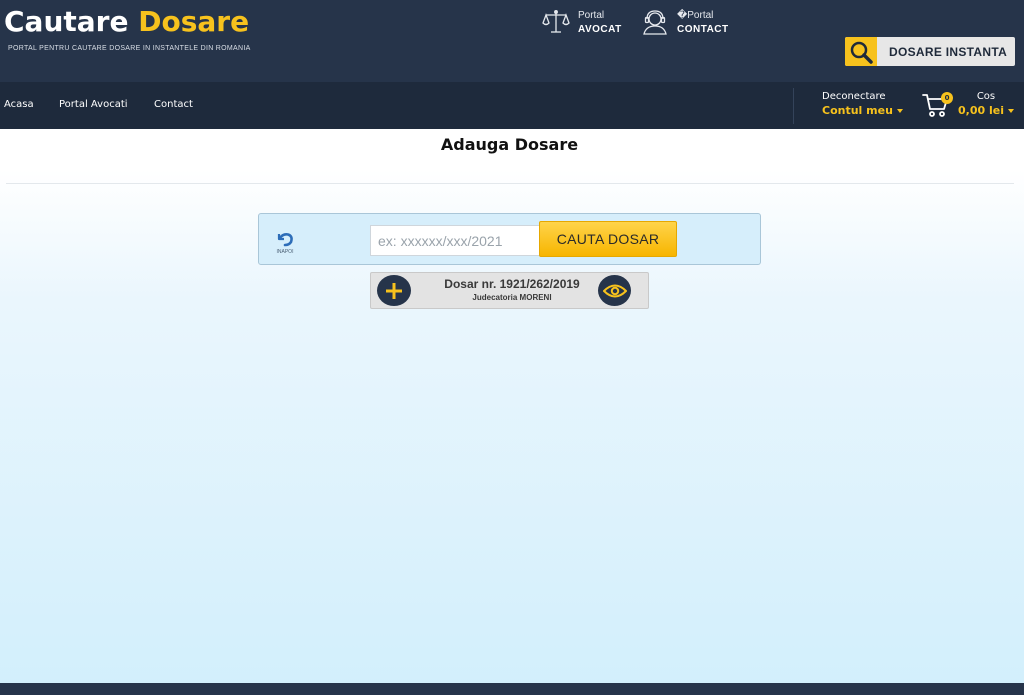 The image size is (1024, 695). I want to click on cart-label: Cos, so click(986, 96).